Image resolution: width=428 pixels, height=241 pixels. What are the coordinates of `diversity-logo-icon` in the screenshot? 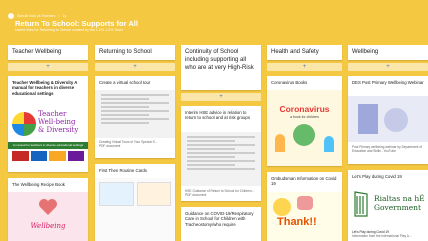 It's located at (24, 124).